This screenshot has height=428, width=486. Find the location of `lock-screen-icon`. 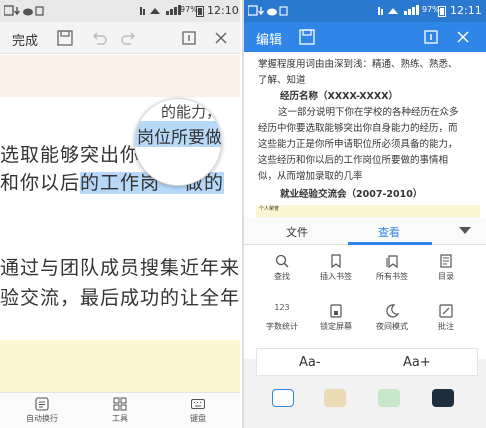

lock-screen-icon is located at coordinates (336, 311).